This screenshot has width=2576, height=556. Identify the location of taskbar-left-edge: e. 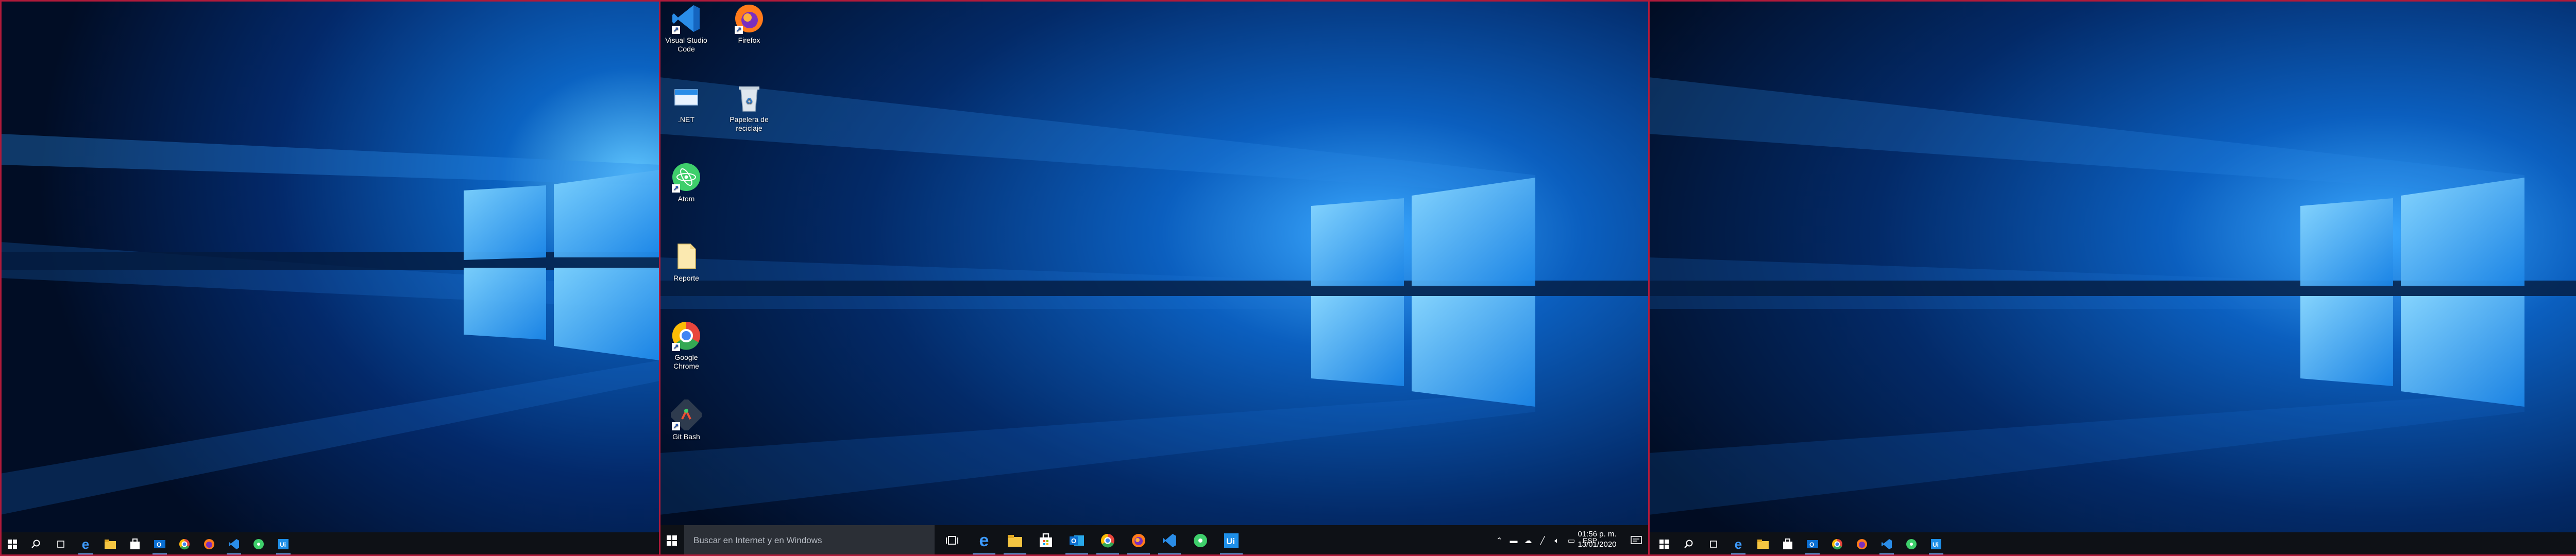
(85, 544).